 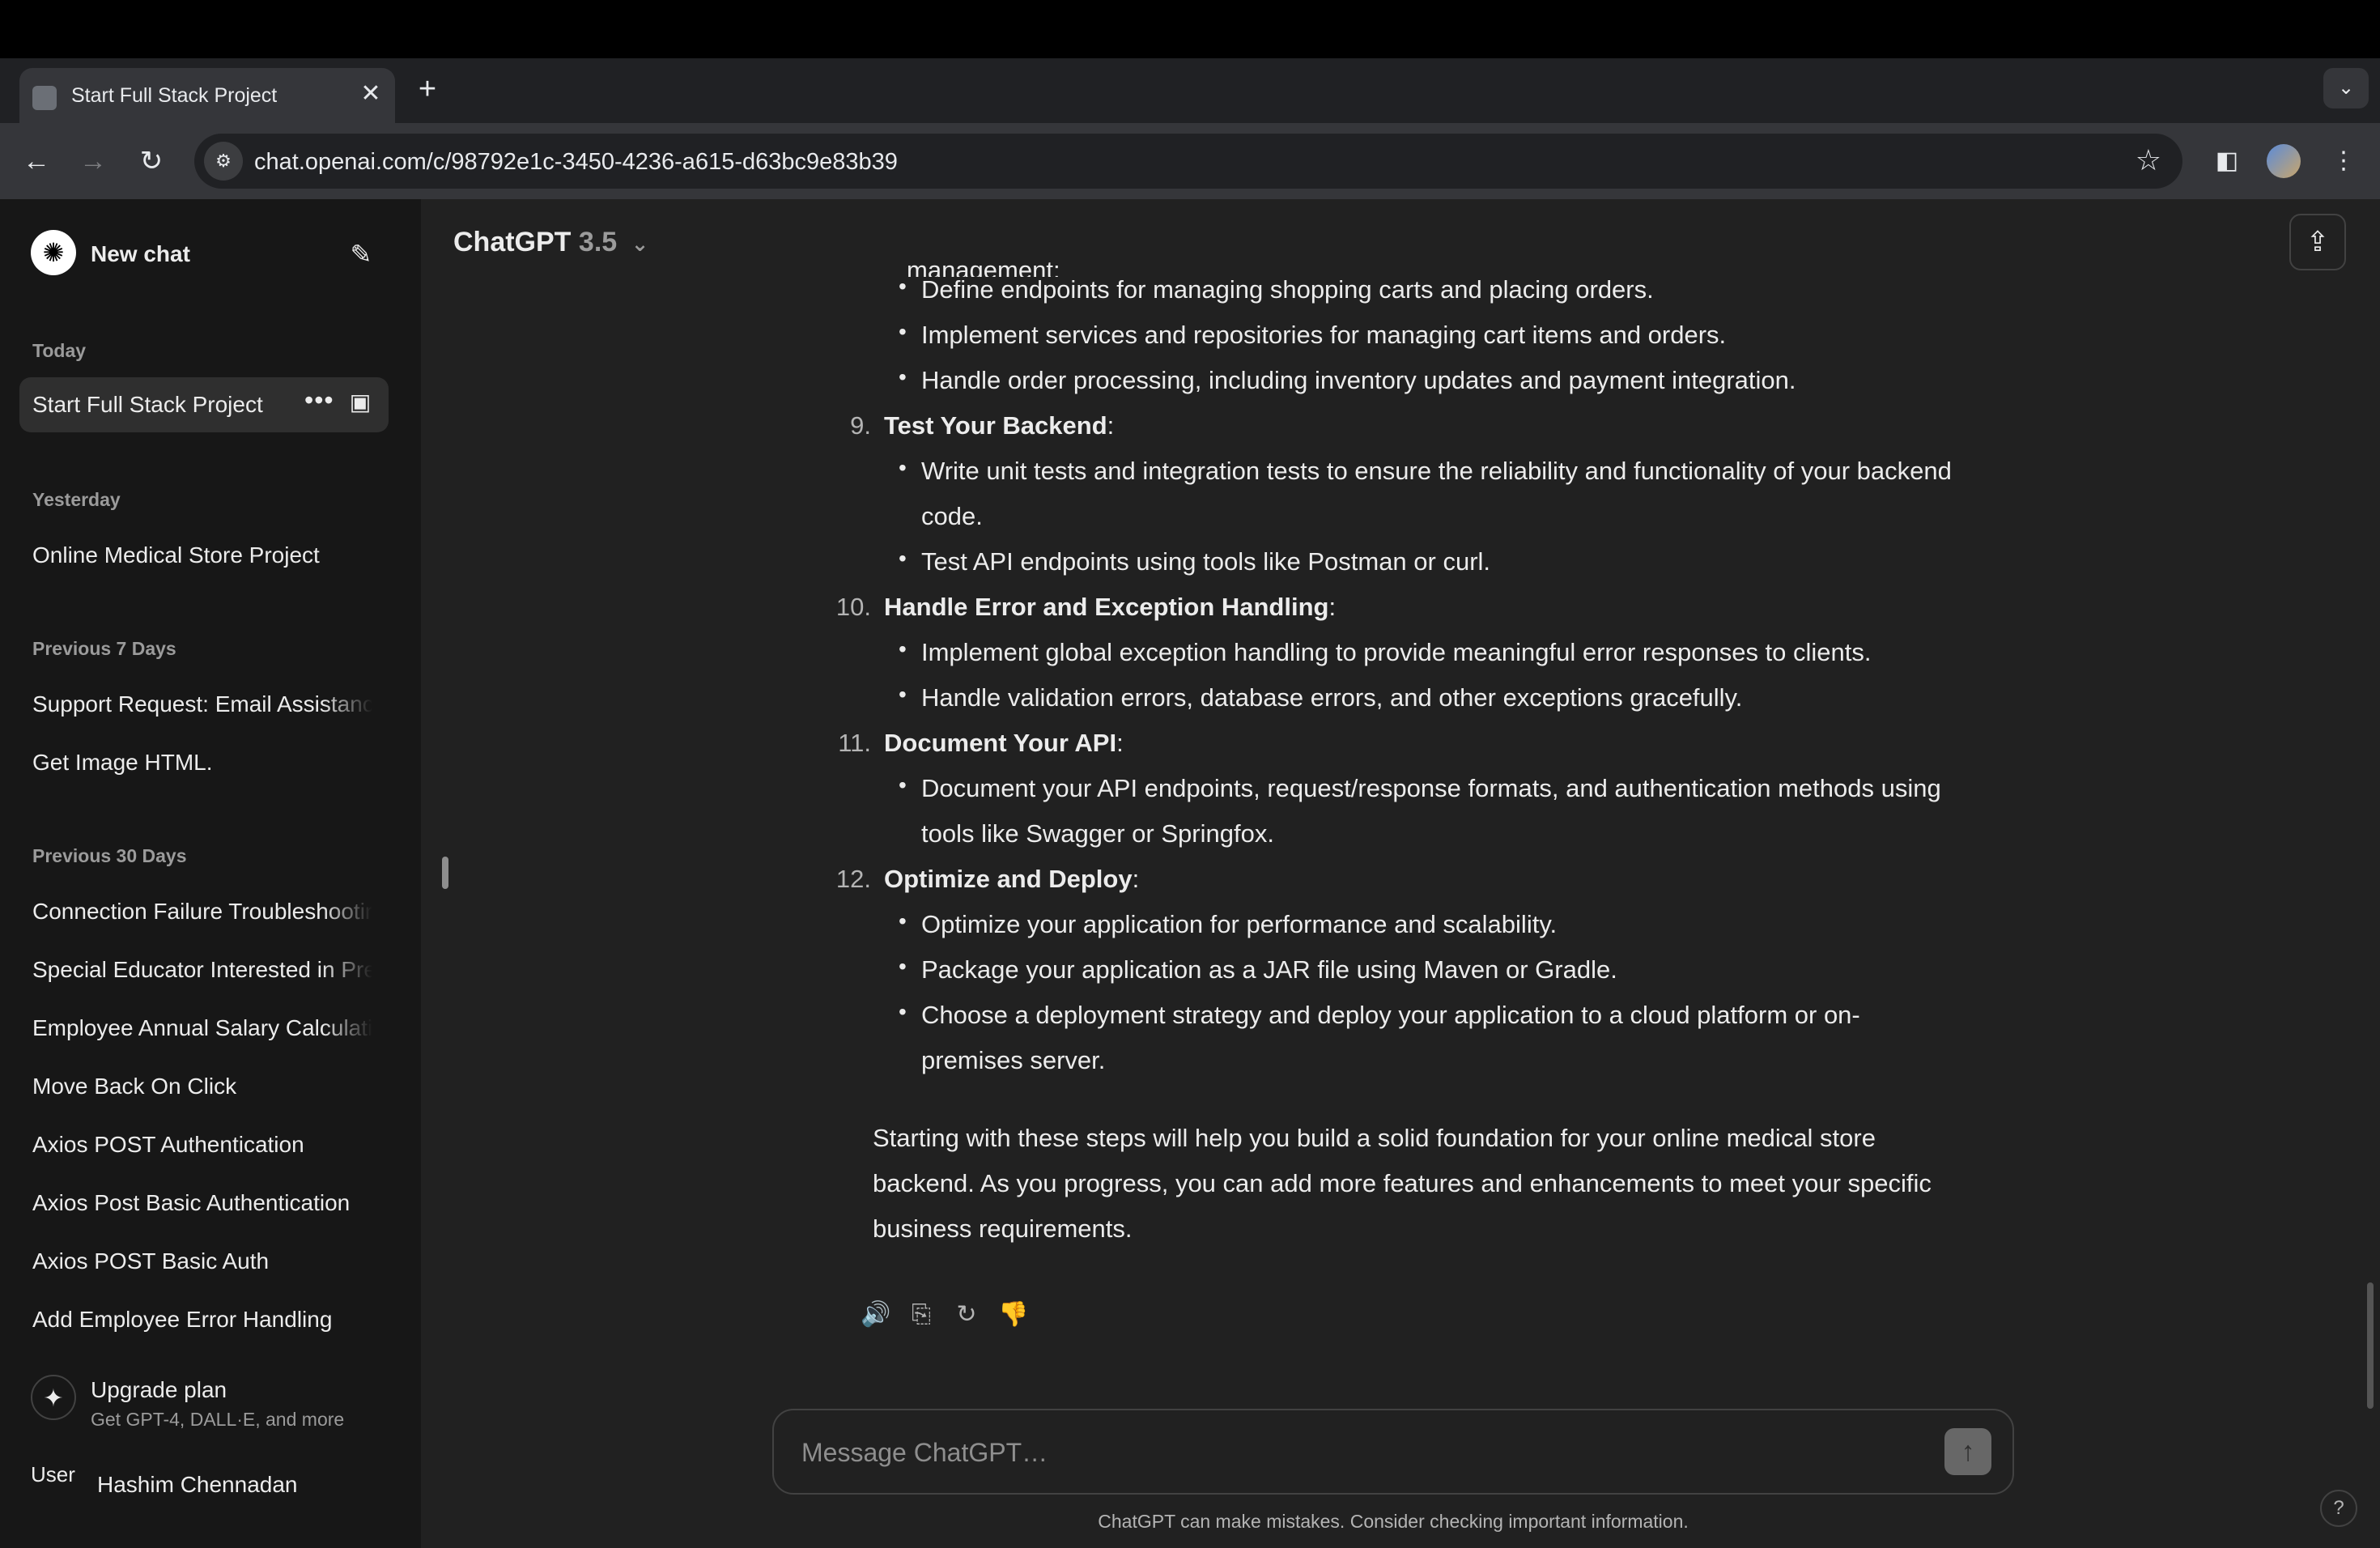 I want to click on thumbs-down-icon: 👎, so click(x=1013, y=1315).